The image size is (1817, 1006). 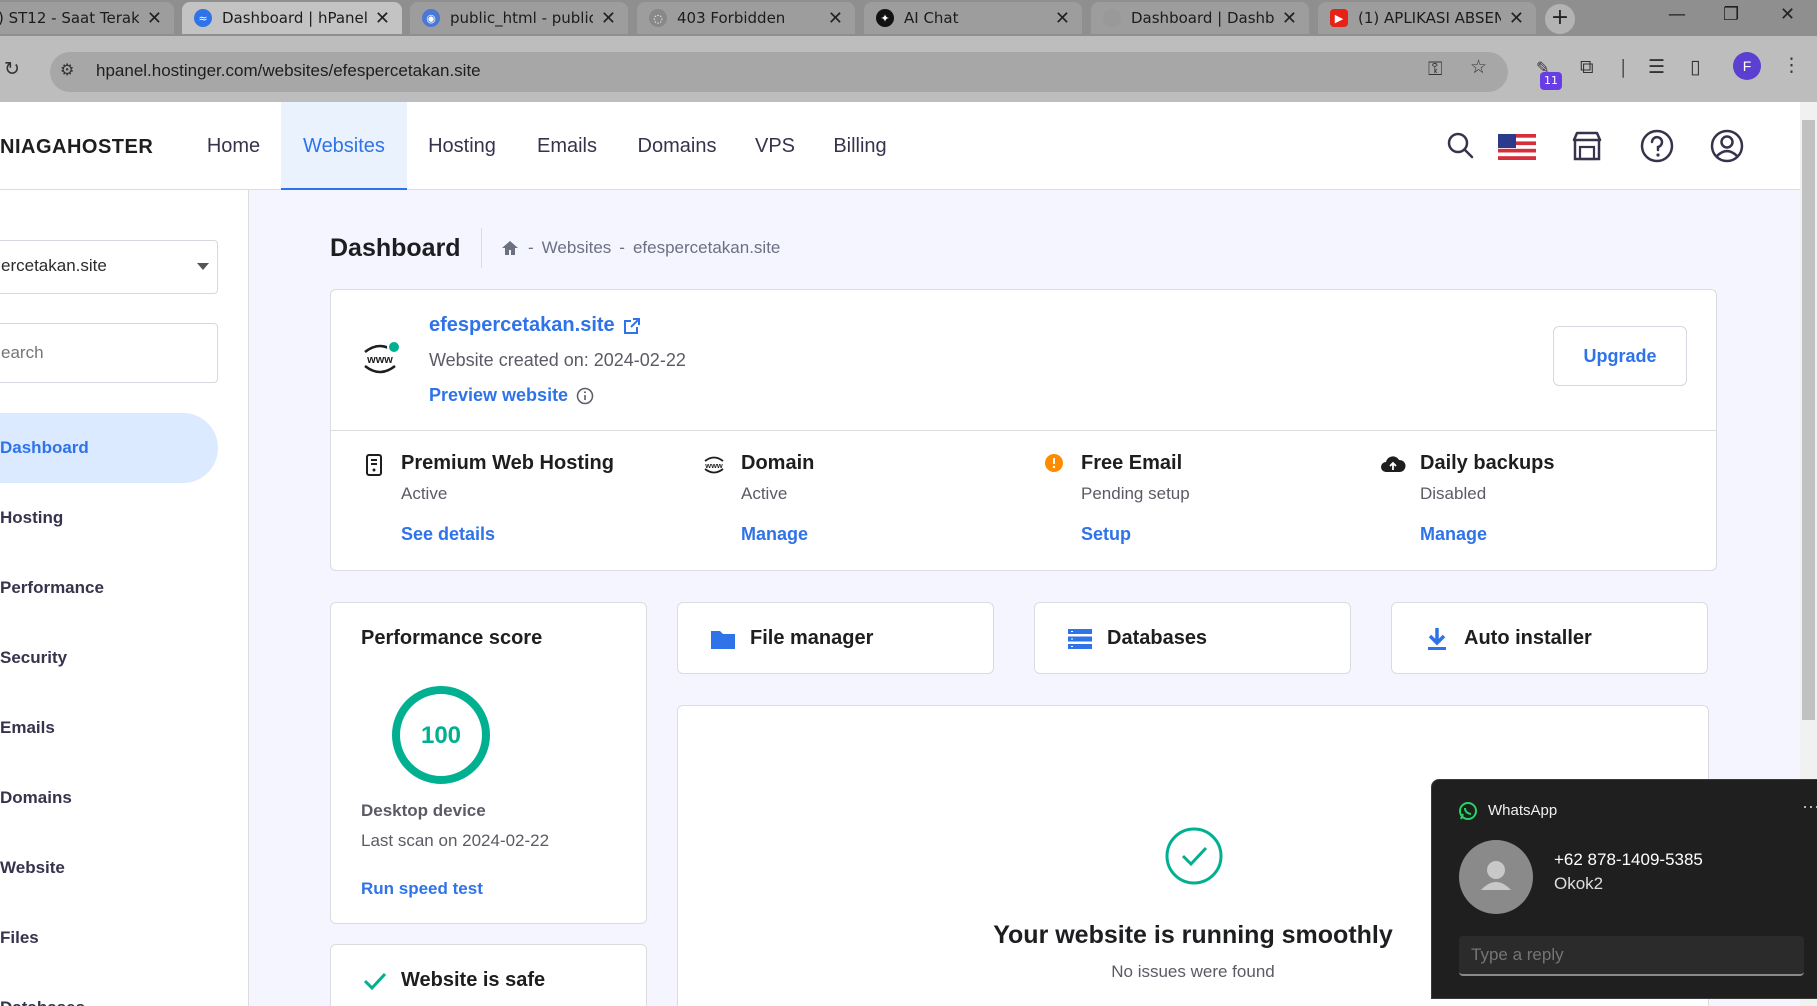 What do you see at coordinates (511, 395) in the screenshot?
I see `preview-website-link: Preview website` at bounding box center [511, 395].